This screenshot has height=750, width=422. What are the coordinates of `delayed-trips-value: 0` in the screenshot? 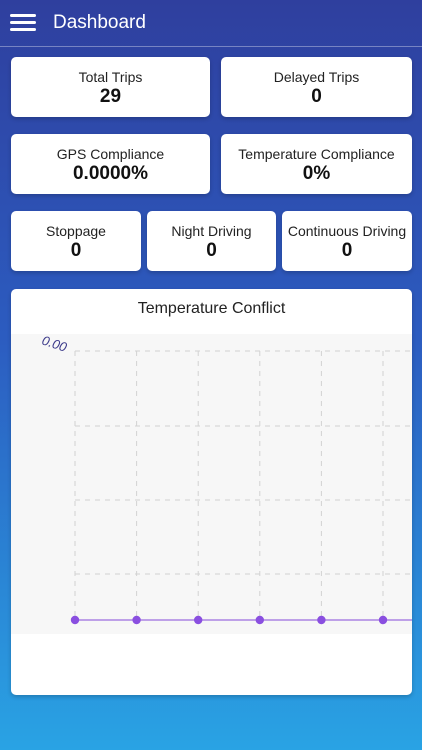 It's located at (316, 96).